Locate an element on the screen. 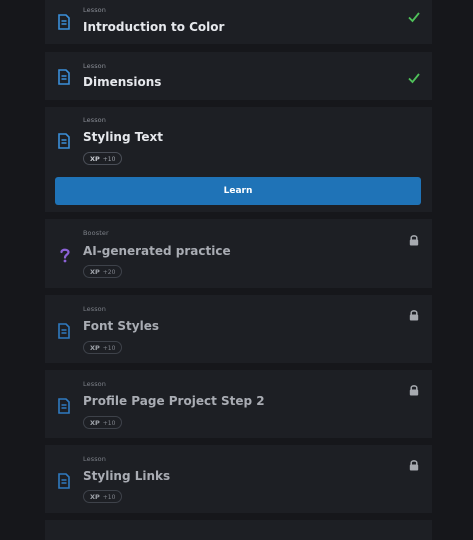  item-title: Styling Text is located at coordinates (123, 137).